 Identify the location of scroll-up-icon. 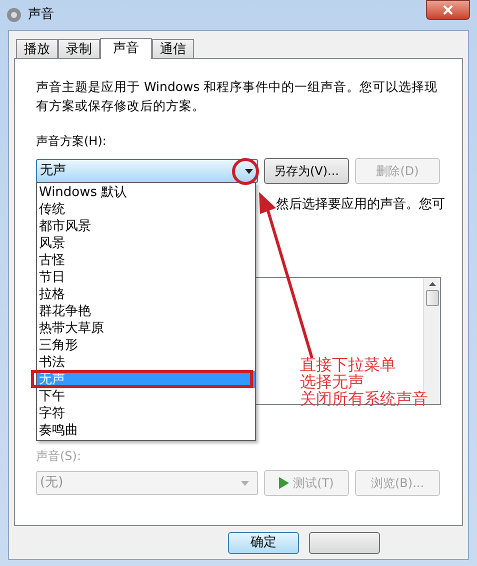
(432, 284).